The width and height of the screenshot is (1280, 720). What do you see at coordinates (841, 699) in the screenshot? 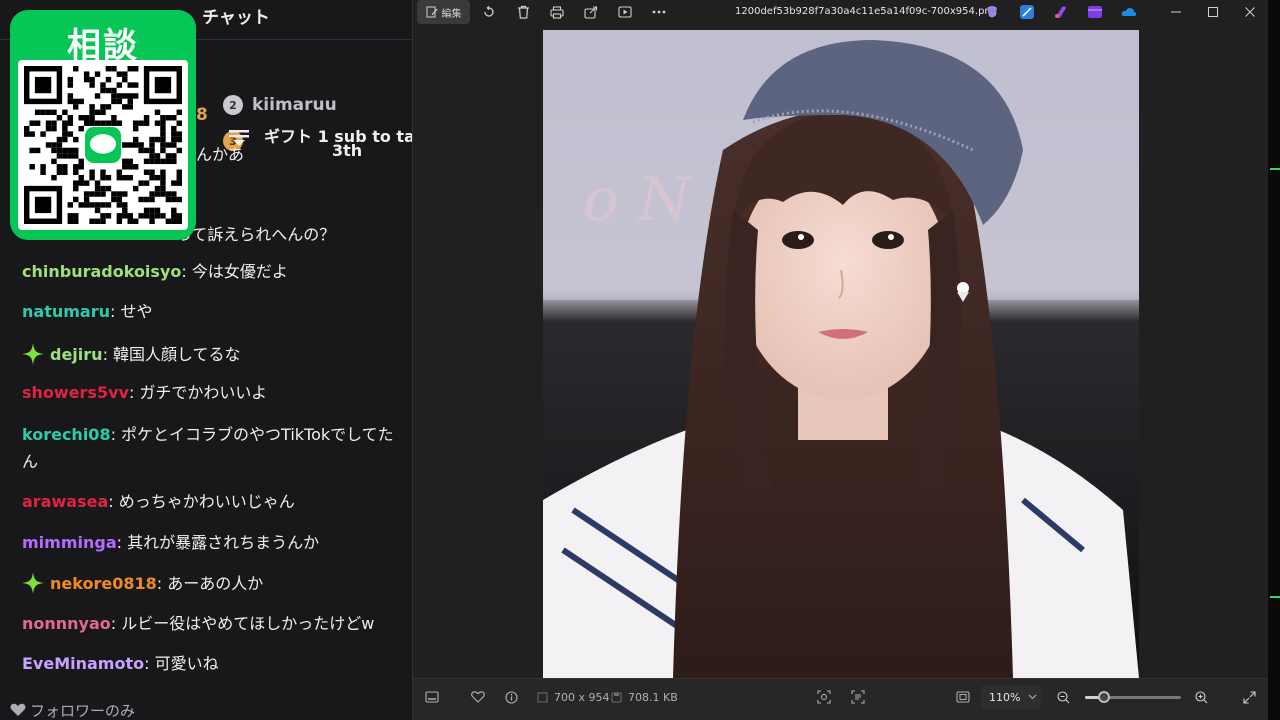
I see `viewer-status-bar: 700 x 954 708.1 KB 110%` at bounding box center [841, 699].